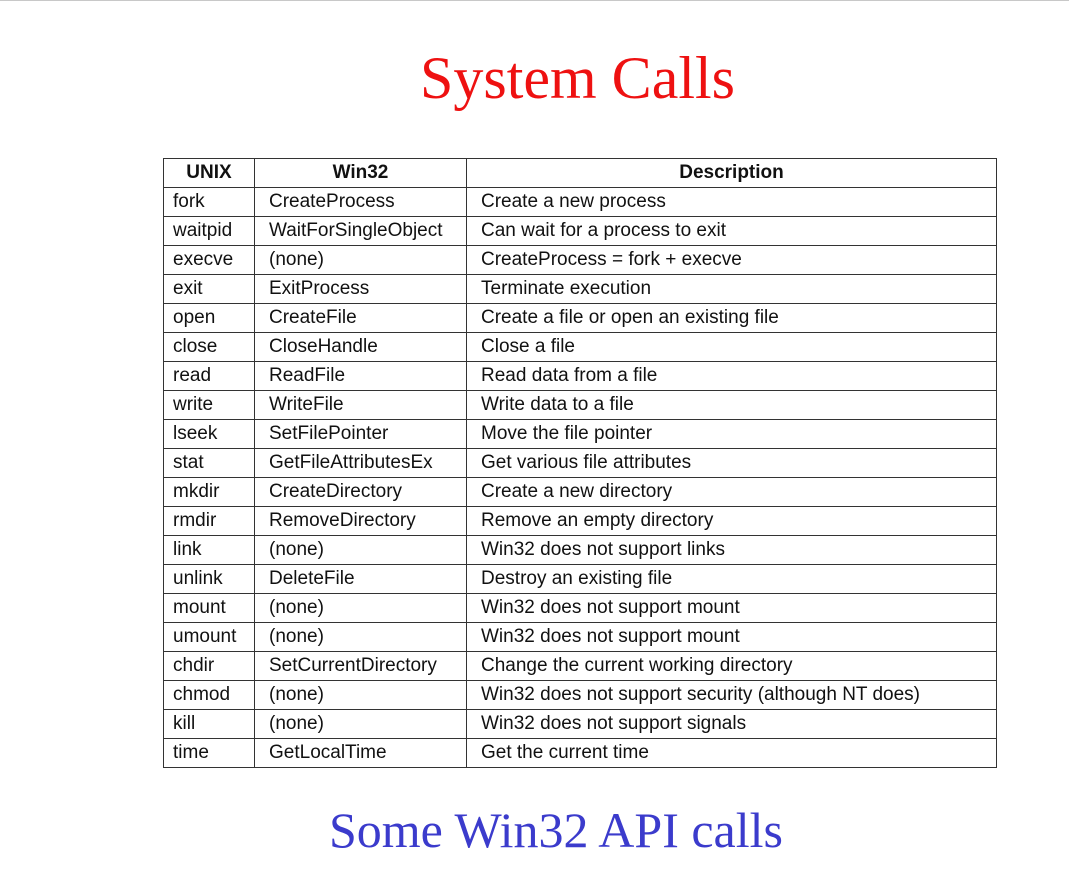 Image resolution: width=1069 pixels, height=888 pixels. I want to click on win32-call-cell: RemoveDirectory, so click(360, 521).